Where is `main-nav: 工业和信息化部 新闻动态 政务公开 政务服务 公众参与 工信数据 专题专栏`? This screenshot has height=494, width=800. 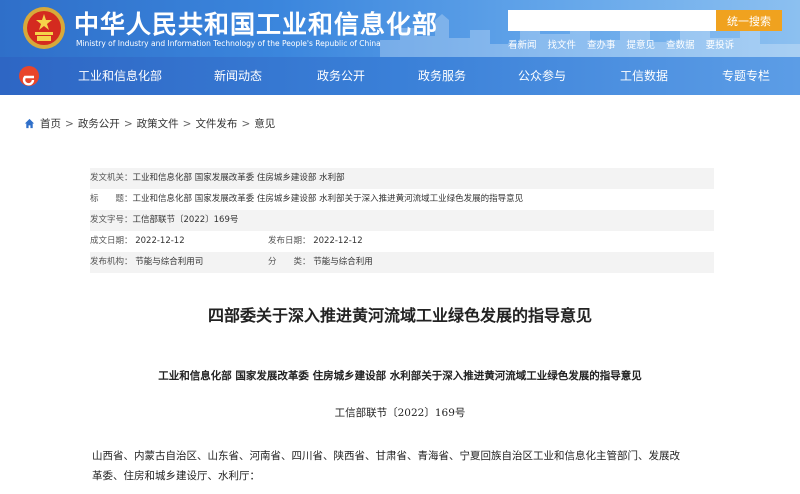 main-nav: 工业和信息化部 新闻动态 政务公开 政务服务 公众参与 工信数据 专题专栏 is located at coordinates (400, 76).